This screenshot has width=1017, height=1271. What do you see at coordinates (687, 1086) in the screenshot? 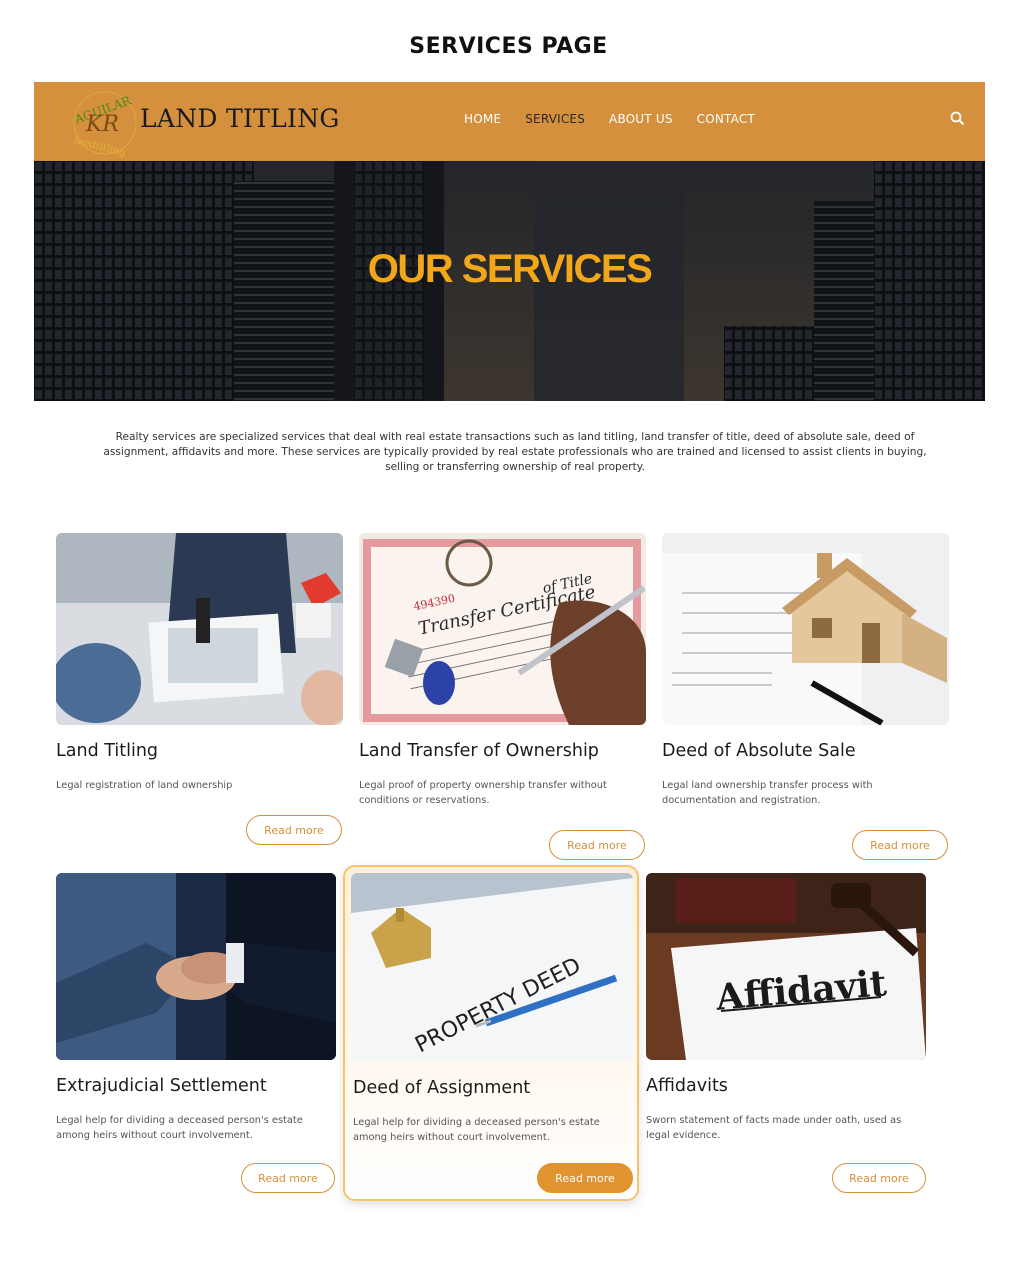
I see `service-title: Affidavits` at bounding box center [687, 1086].